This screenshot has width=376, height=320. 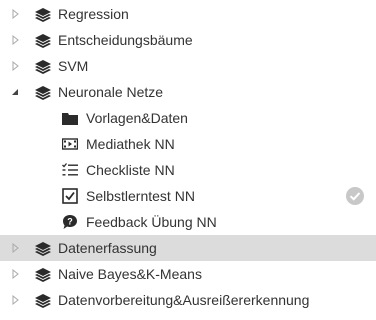 What do you see at coordinates (184, 300) in the screenshot?
I see `tree-item-label: Datenvorbereitung&Ausreißererkennung` at bounding box center [184, 300].